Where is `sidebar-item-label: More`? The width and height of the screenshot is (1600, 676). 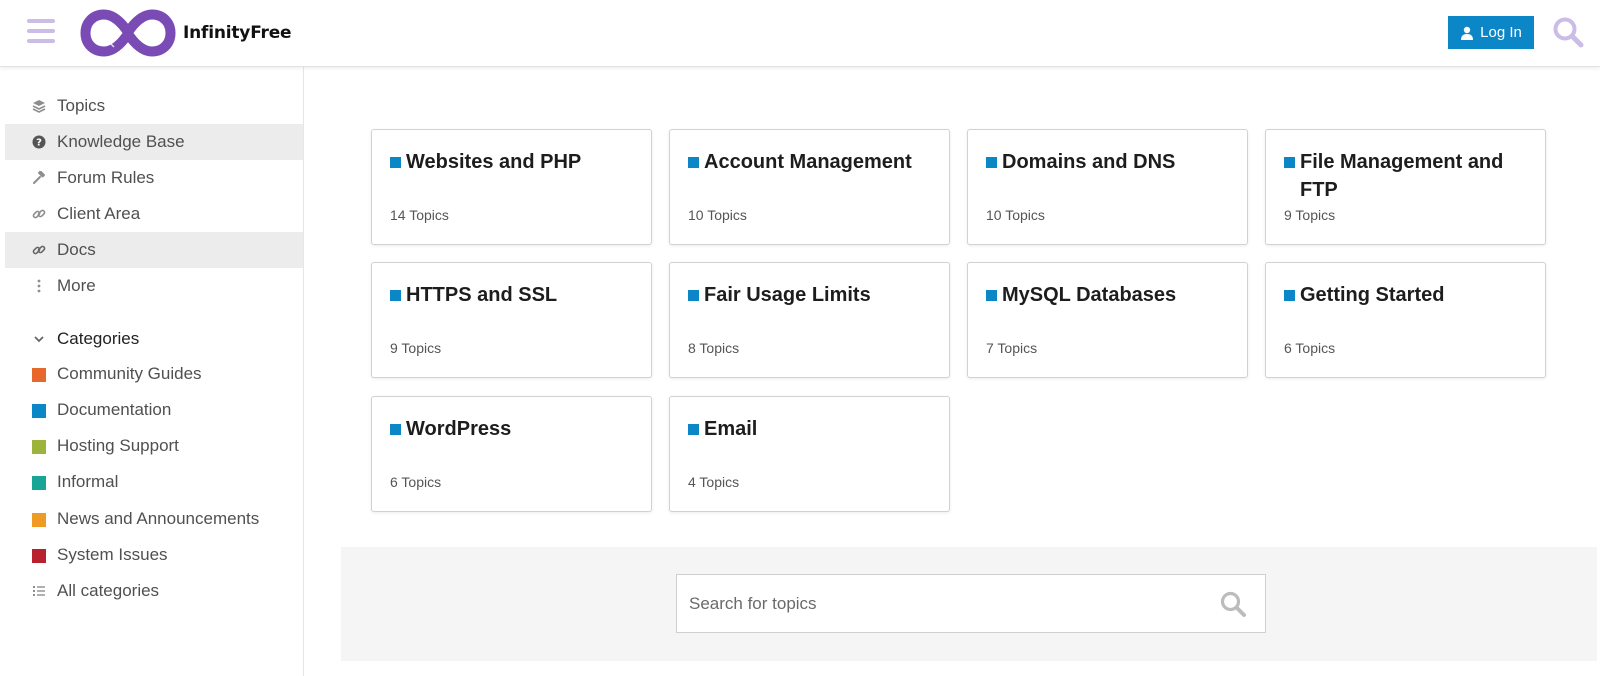 sidebar-item-label: More is located at coordinates (76, 285).